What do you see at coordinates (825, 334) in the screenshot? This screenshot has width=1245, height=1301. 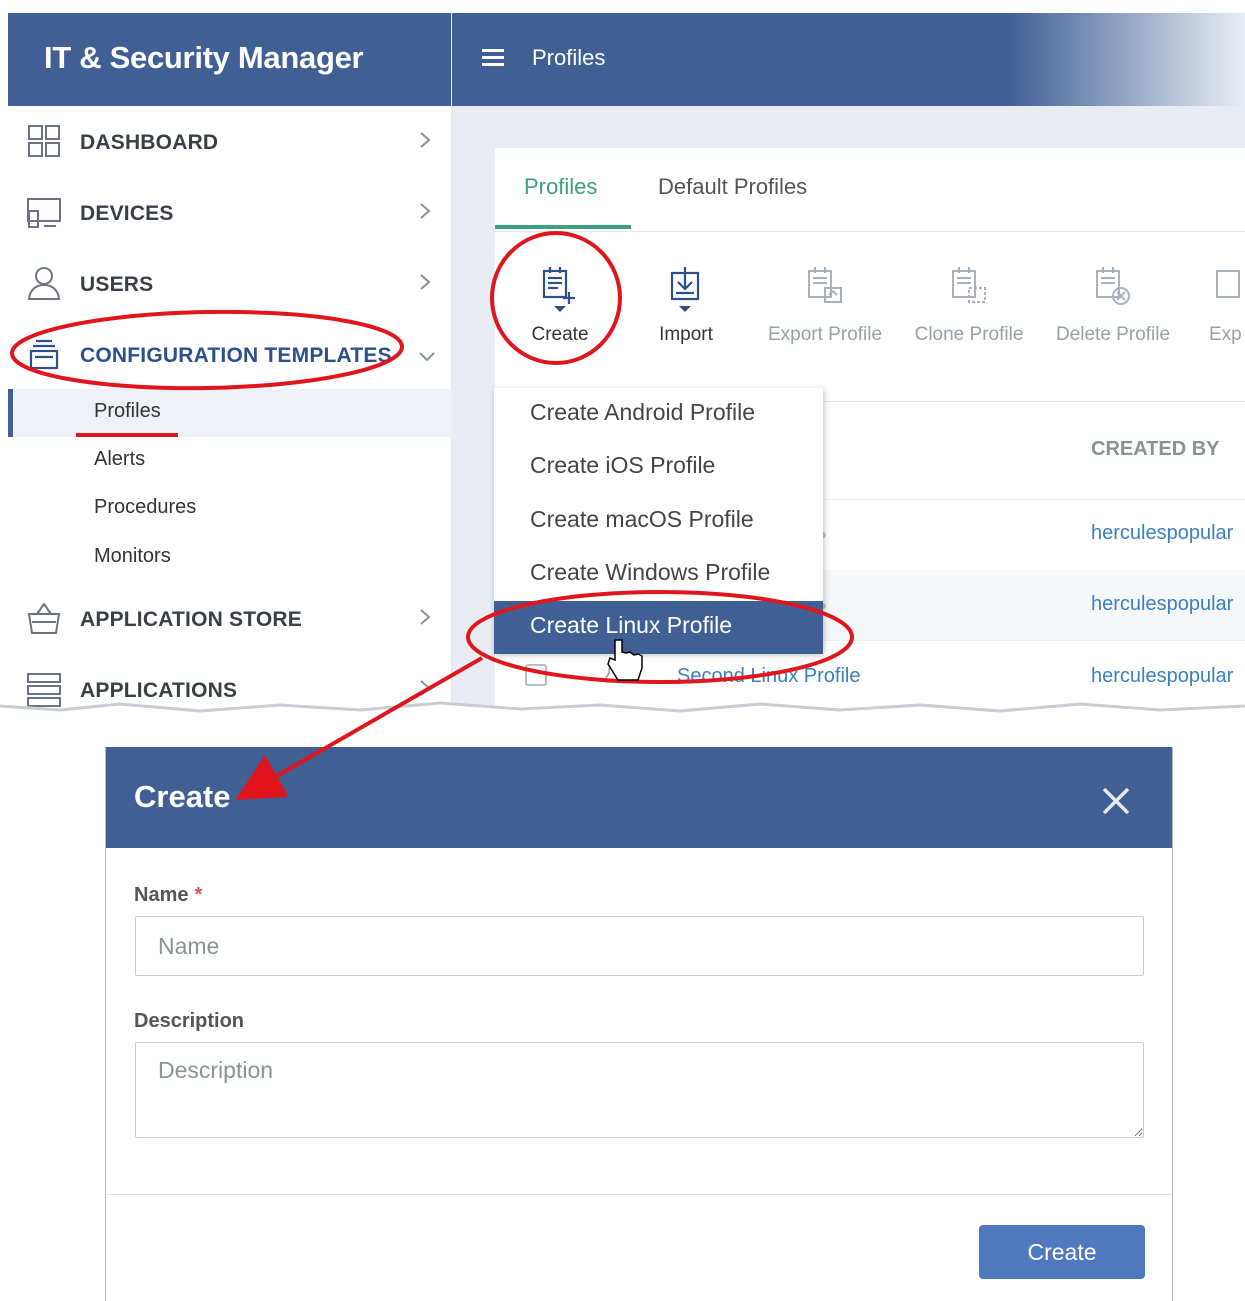 I see `export-profile-label: Export Profile` at bounding box center [825, 334].